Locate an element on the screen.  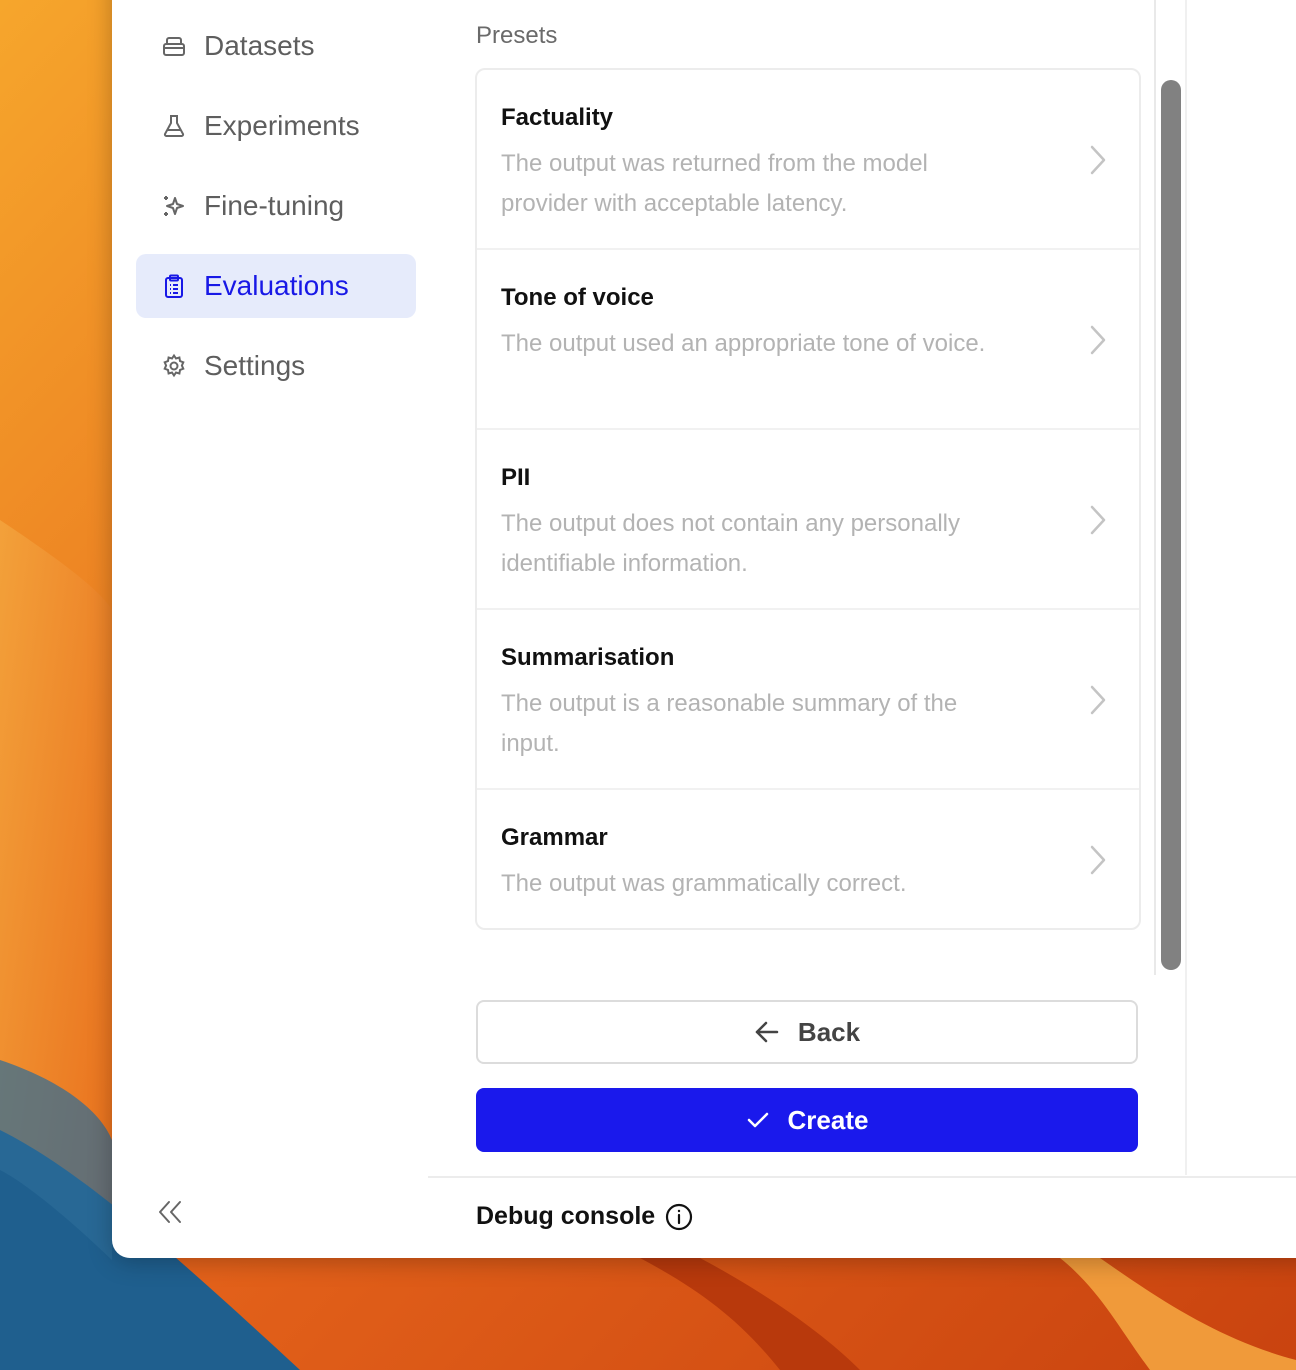
preset-title: Factuality is located at coordinates (557, 117).